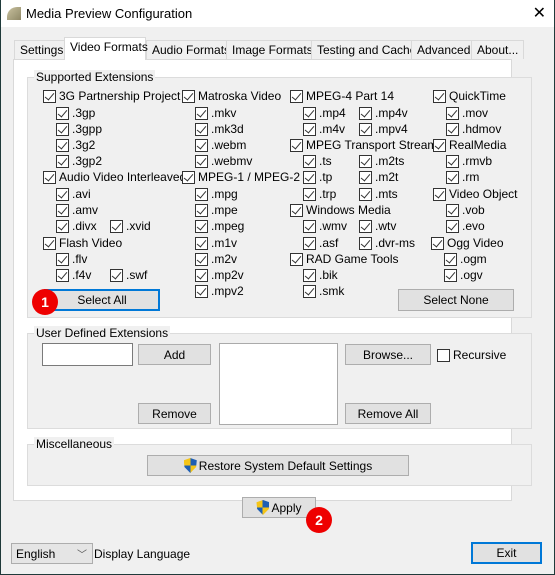 The height and width of the screenshot is (575, 555). I want to click on restore-defaults-button: Restore System Default Settings, so click(278, 465).